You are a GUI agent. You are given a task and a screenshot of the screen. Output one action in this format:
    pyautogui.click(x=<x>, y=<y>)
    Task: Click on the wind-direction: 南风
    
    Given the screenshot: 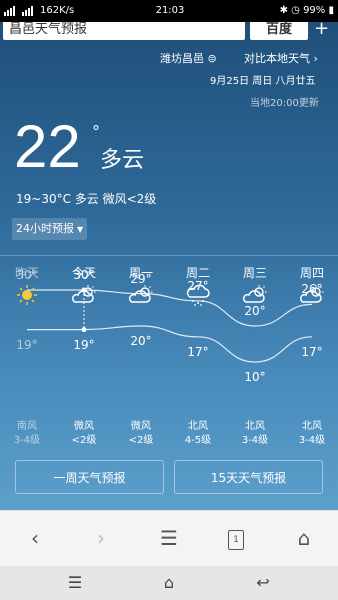 What is the action you would take?
    pyautogui.click(x=27, y=426)
    